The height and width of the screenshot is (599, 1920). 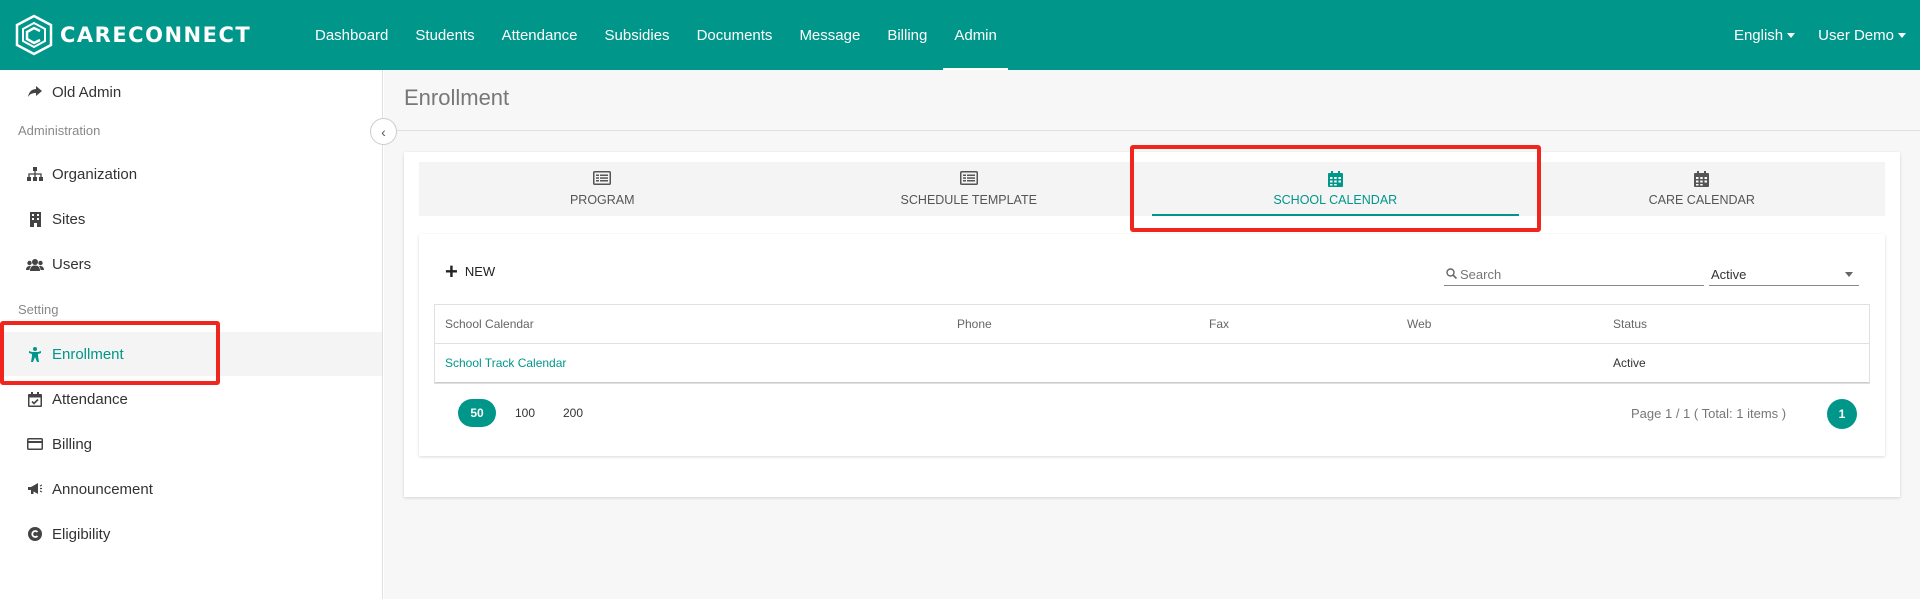 I want to click on pagination-info: Page 1 / 1 ( Total: 1 items ), so click(x=1709, y=413).